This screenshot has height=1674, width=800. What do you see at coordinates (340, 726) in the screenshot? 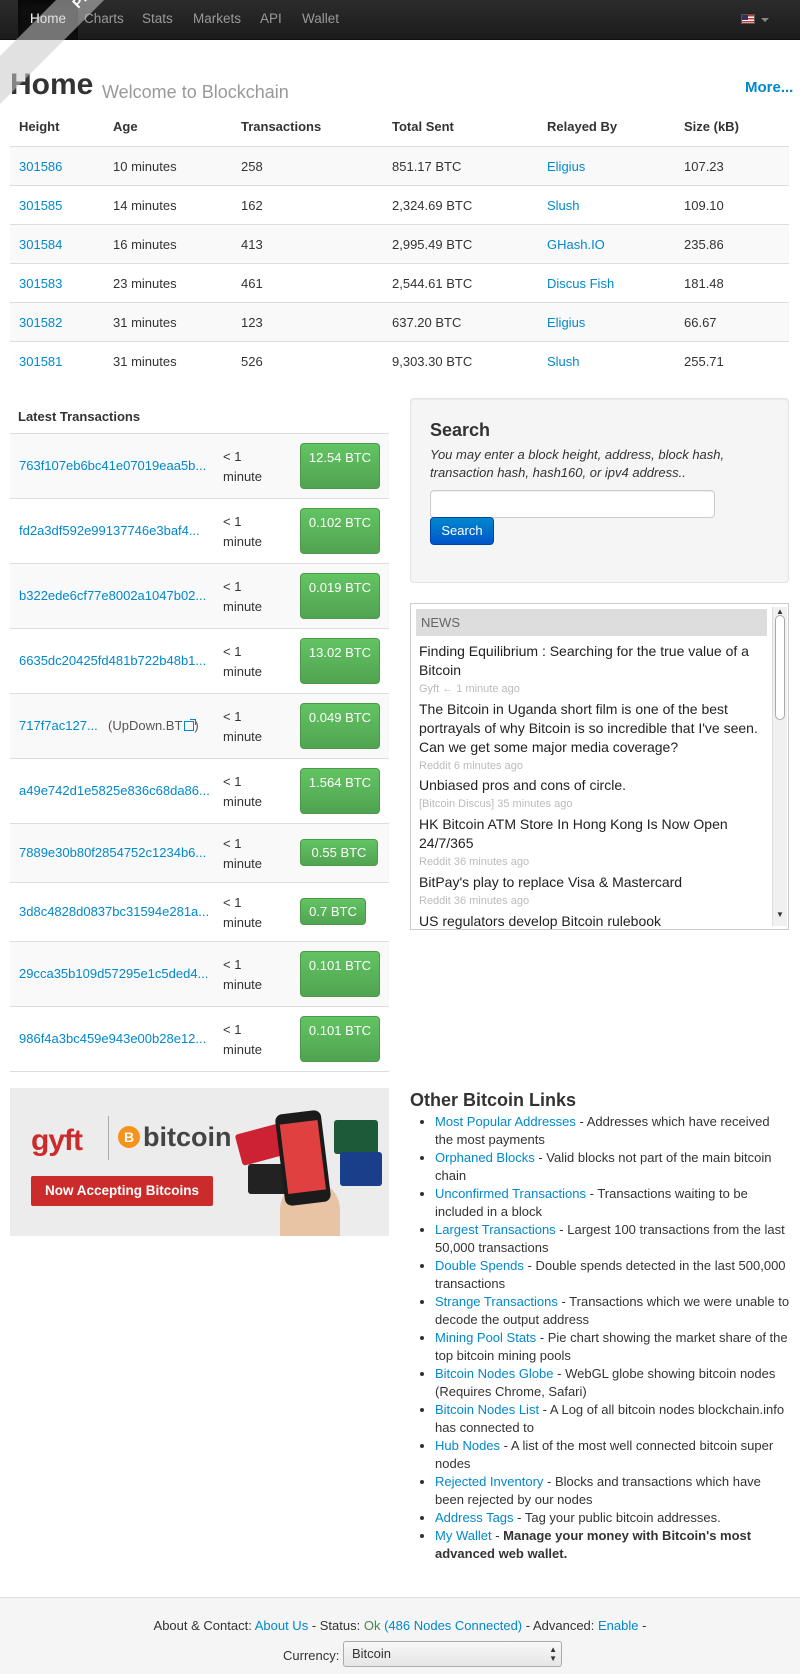
I see `transaction-amount-button: 0.049 BTC` at bounding box center [340, 726].